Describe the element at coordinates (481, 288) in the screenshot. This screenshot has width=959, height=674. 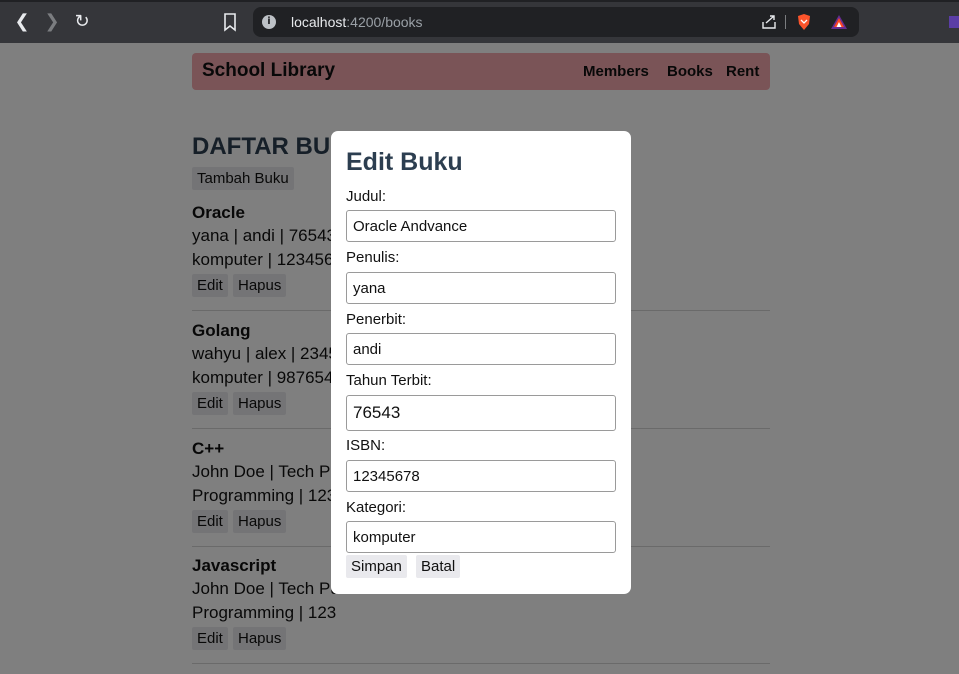
I see `author-input` at that location.